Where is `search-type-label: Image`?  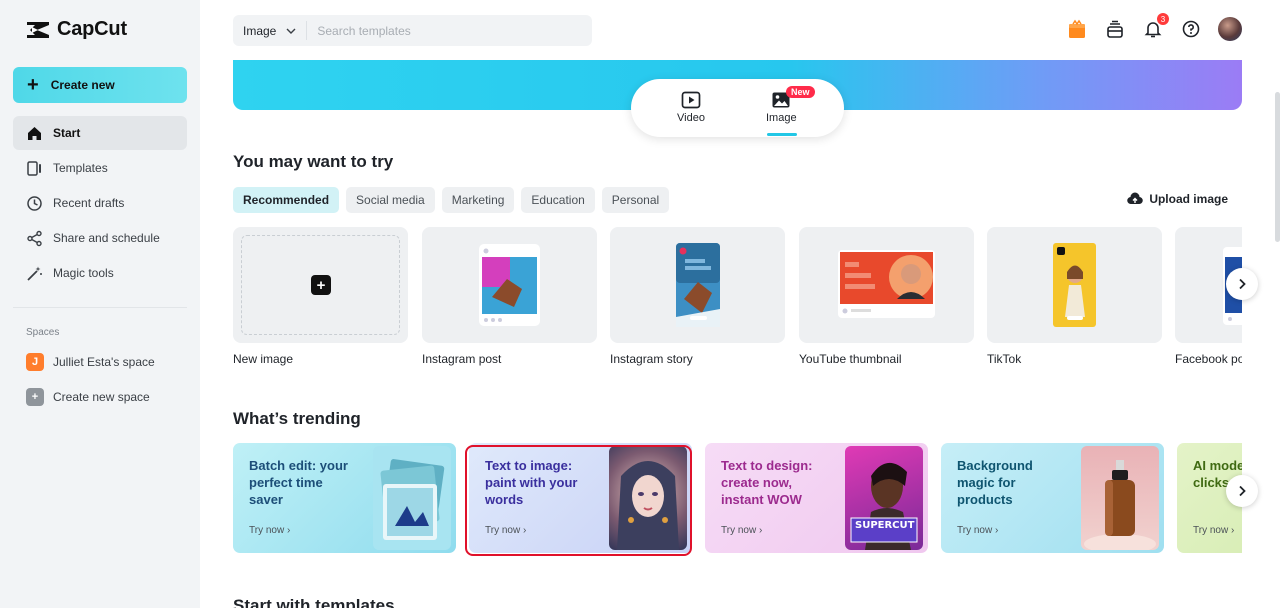 search-type-label: Image is located at coordinates (260, 30).